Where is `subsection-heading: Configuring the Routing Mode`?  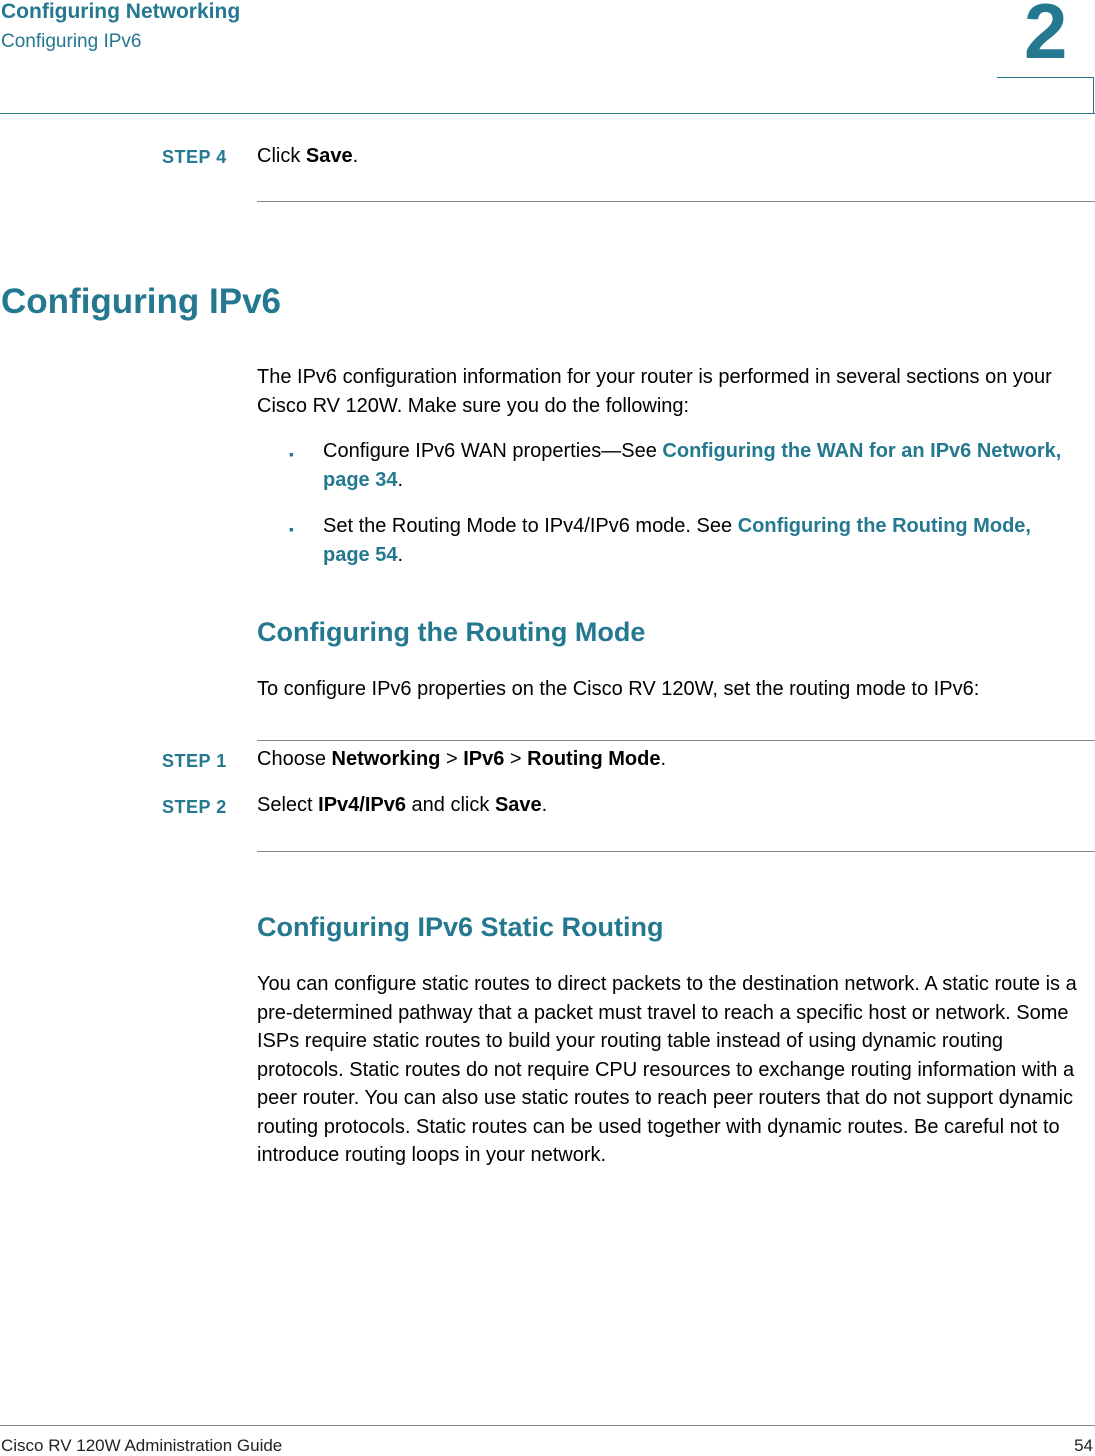 subsection-heading: Configuring the Routing Mode is located at coordinates (451, 632).